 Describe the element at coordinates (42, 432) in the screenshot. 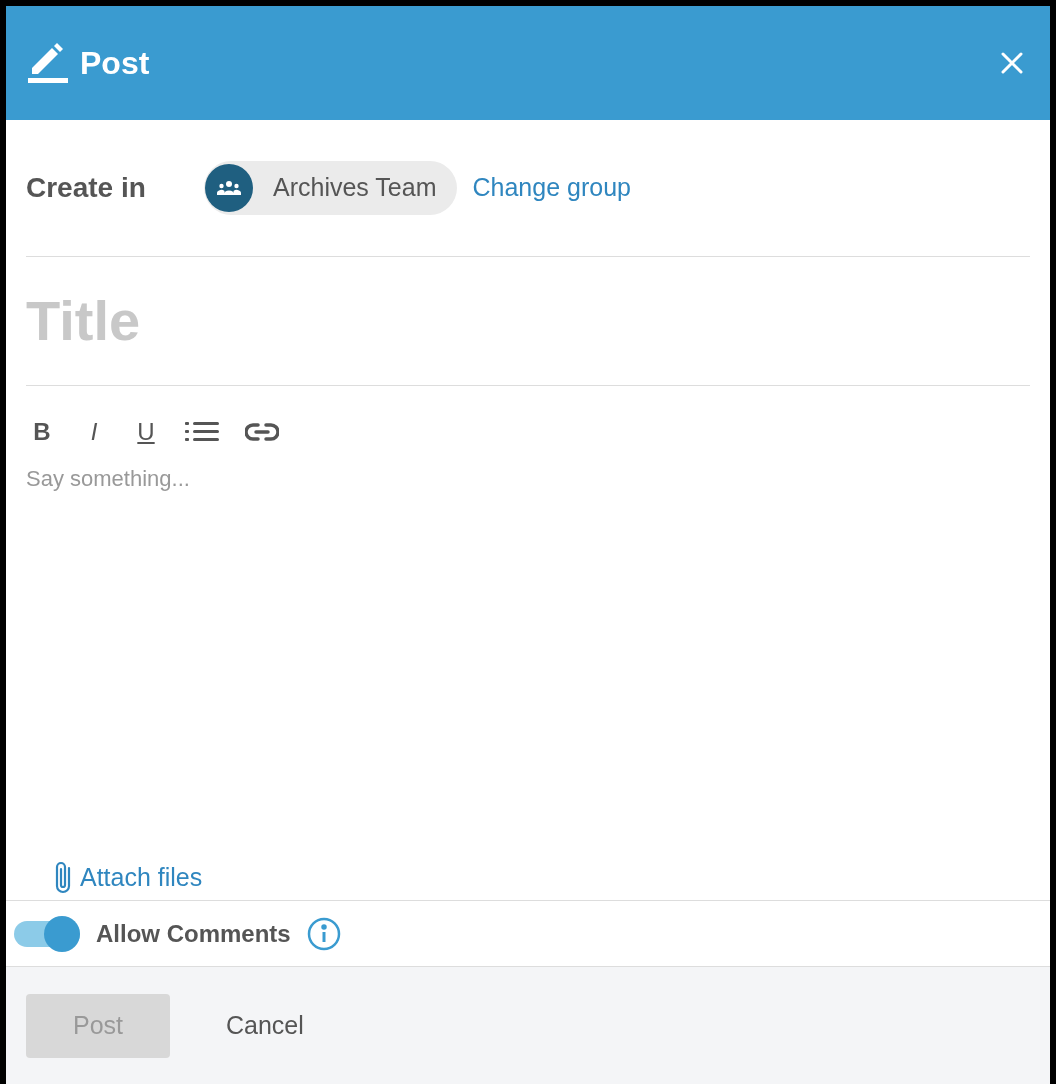

I see `bold-button: B` at that location.